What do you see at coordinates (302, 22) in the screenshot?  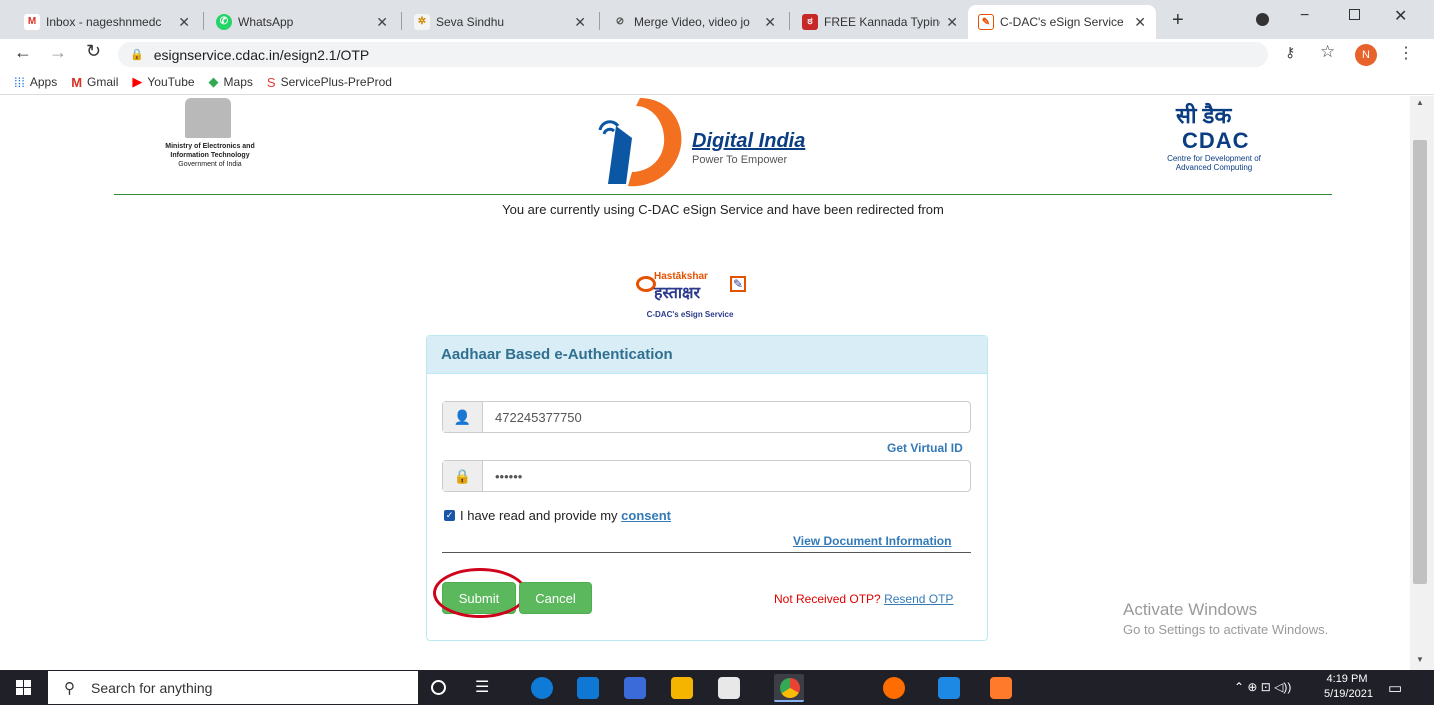 I see `tab-whatsapp: ✆ WhatsApp ✕` at bounding box center [302, 22].